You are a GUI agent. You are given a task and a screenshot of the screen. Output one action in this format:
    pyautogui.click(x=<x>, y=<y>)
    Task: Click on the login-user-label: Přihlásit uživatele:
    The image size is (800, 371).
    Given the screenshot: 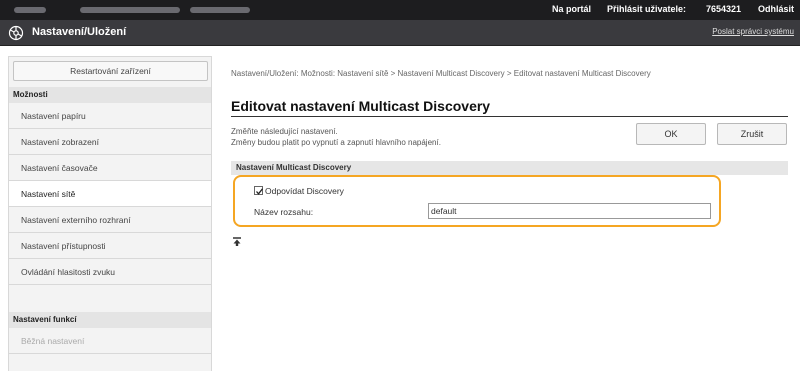 What is the action you would take?
    pyautogui.click(x=647, y=9)
    